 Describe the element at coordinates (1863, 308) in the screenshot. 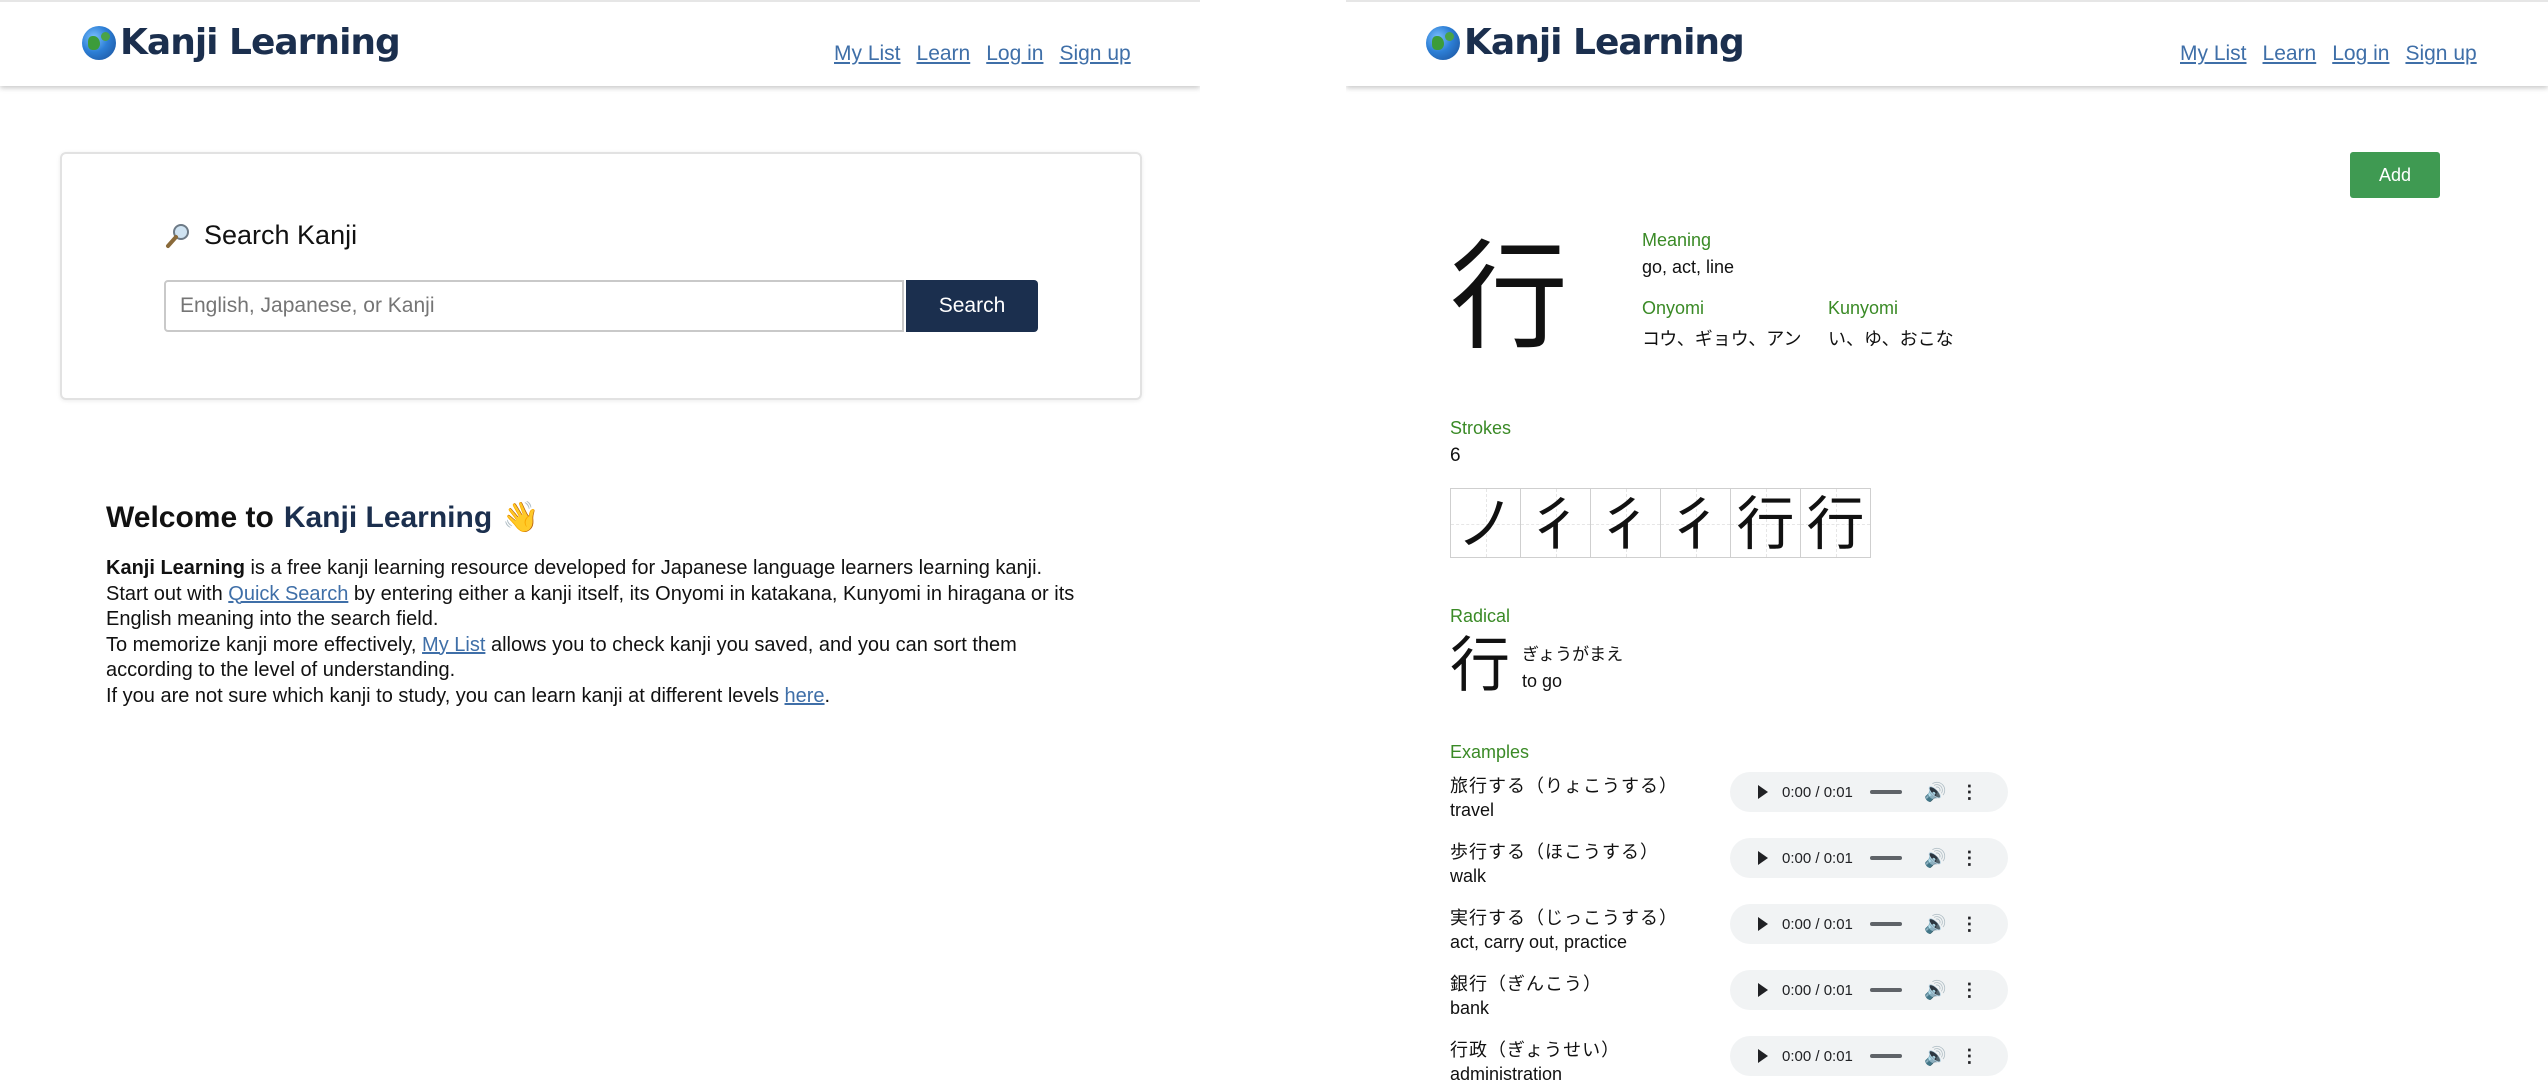

I see `kunyomi-label: Kunyomi` at that location.